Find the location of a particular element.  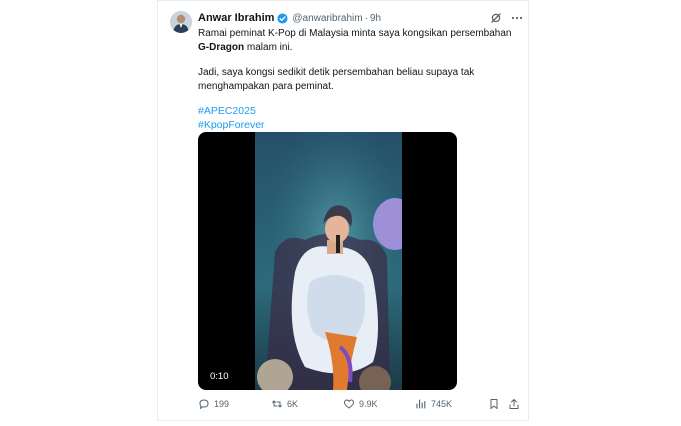

repost-icon is located at coordinates (277, 404).